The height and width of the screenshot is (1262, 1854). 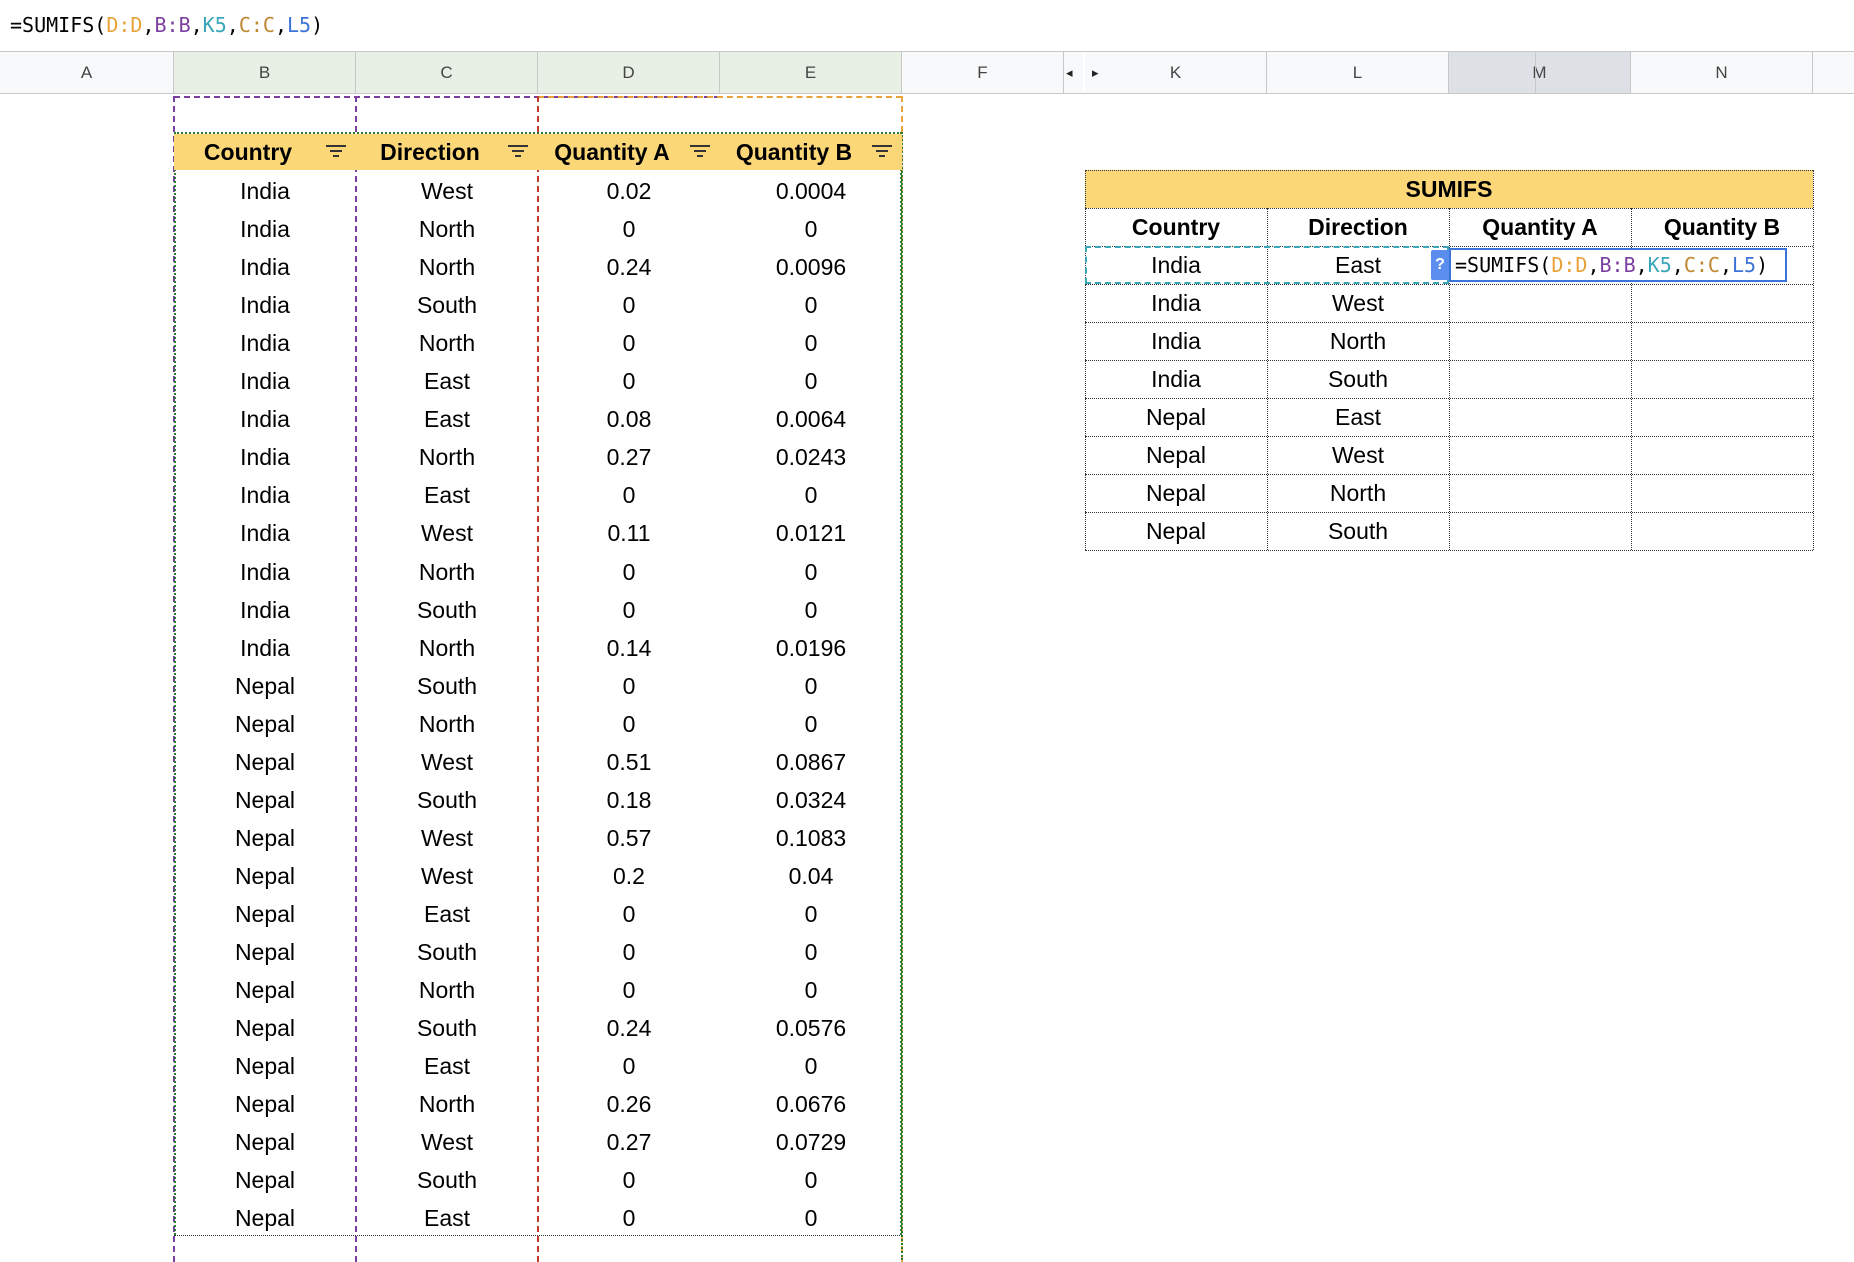 What do you see at coordinates (629, 191) in the screenshot?
I see `table-cell: 0.02` at bounding box center [629, 191].